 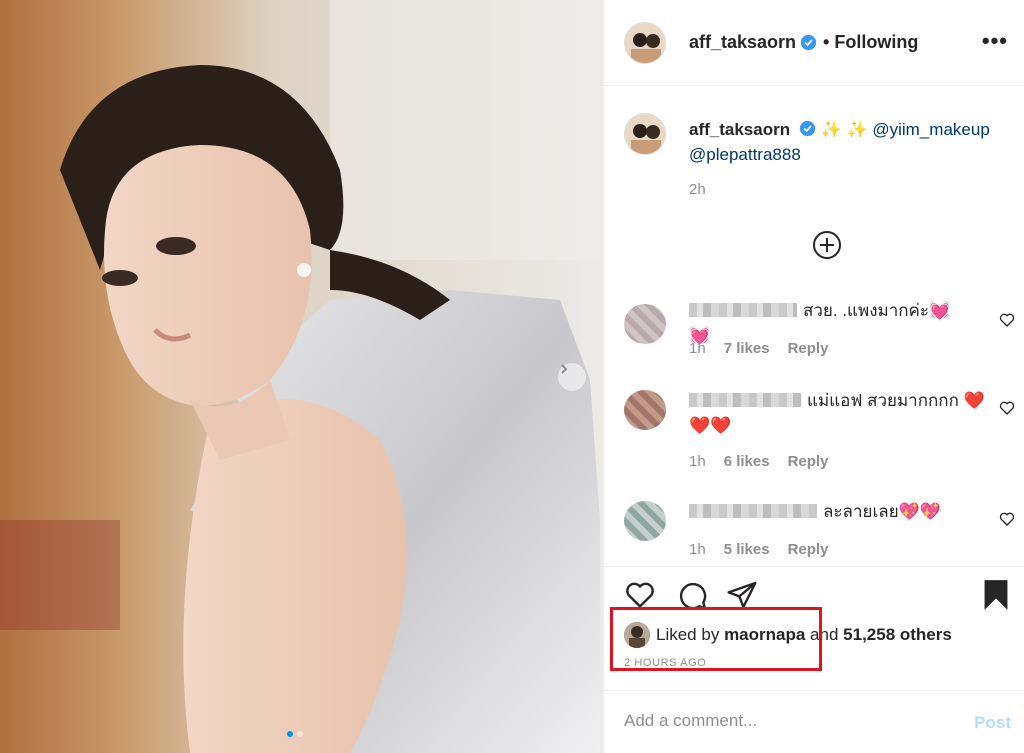 What do you see at coordinates (992, 723) in the screenshot?
I see `post-comment-button: Post` at bounding box center [992, 723].